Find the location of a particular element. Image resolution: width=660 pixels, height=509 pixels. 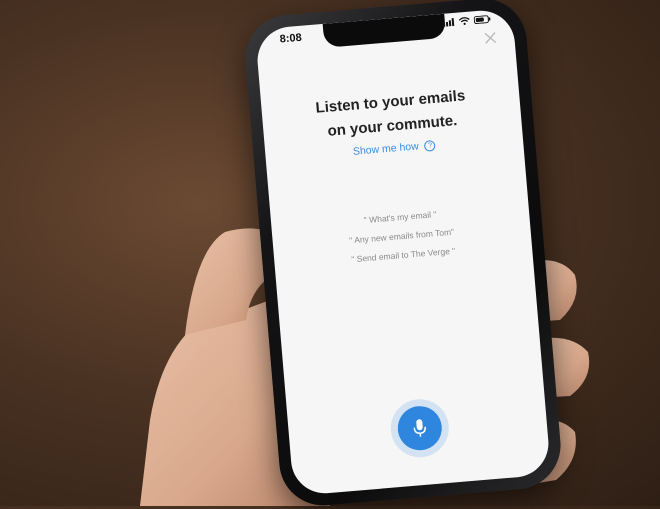

help-icon: ? is located at coordinates (430, 145).